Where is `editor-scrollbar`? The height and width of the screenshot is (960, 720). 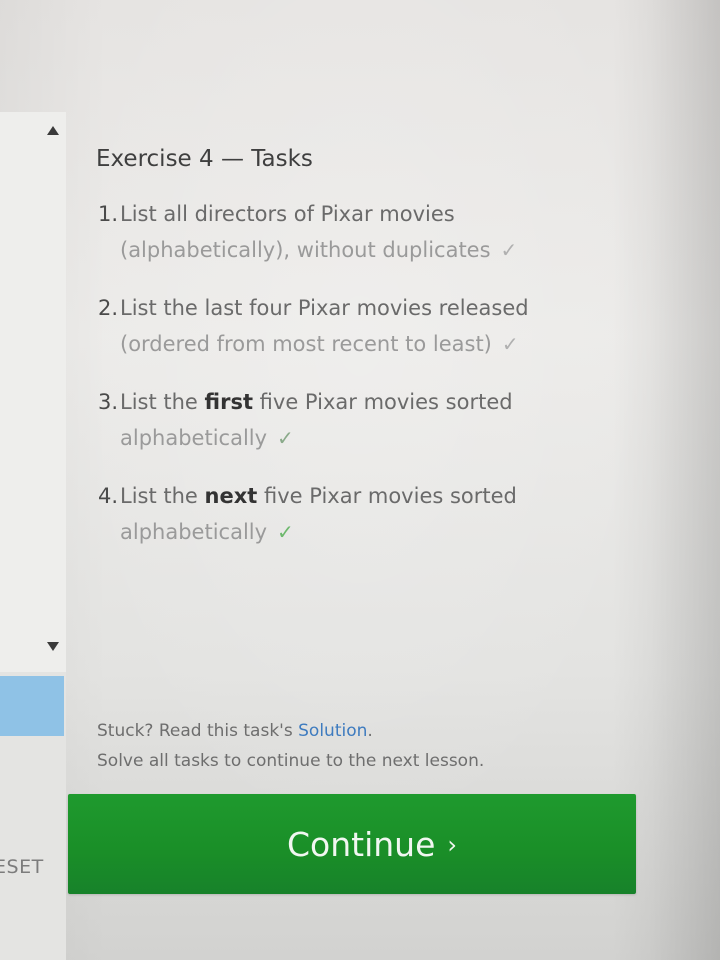 editor-scrollbar is located at coordinates (53, 392).